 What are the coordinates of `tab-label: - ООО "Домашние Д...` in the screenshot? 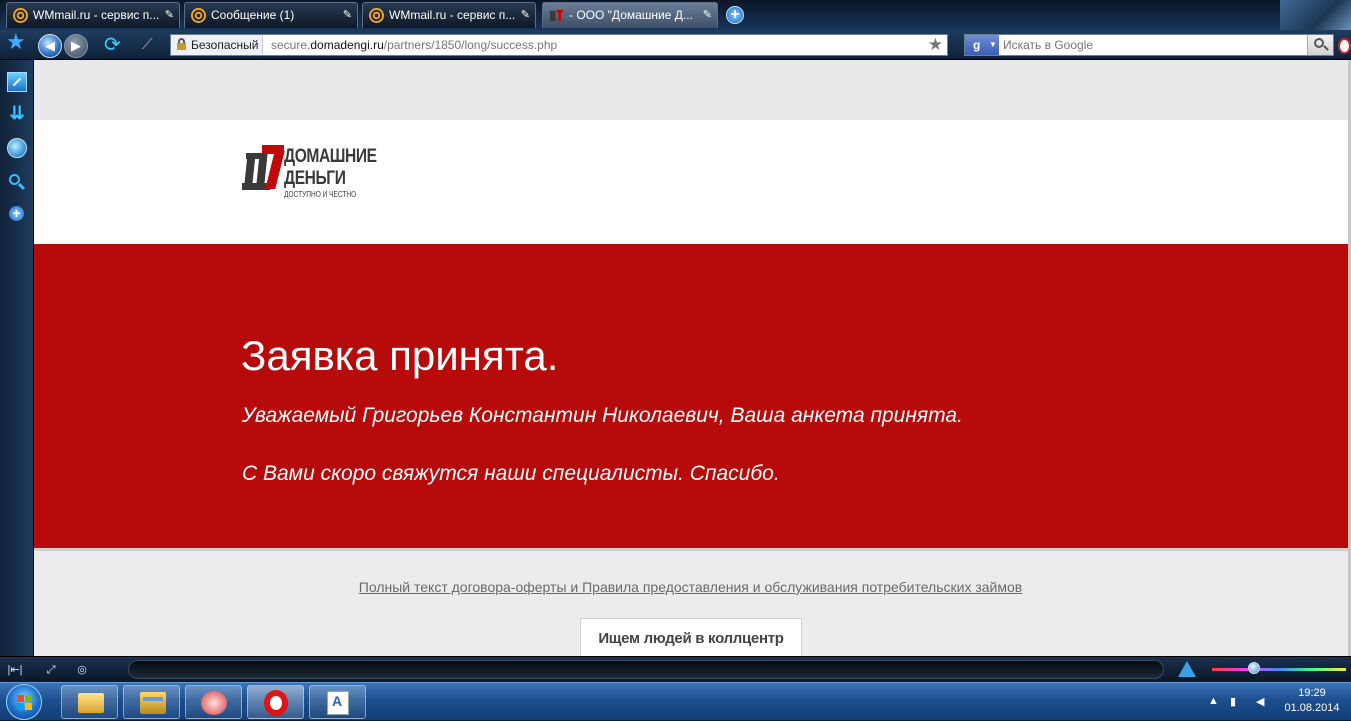 It's located at (631, 15).